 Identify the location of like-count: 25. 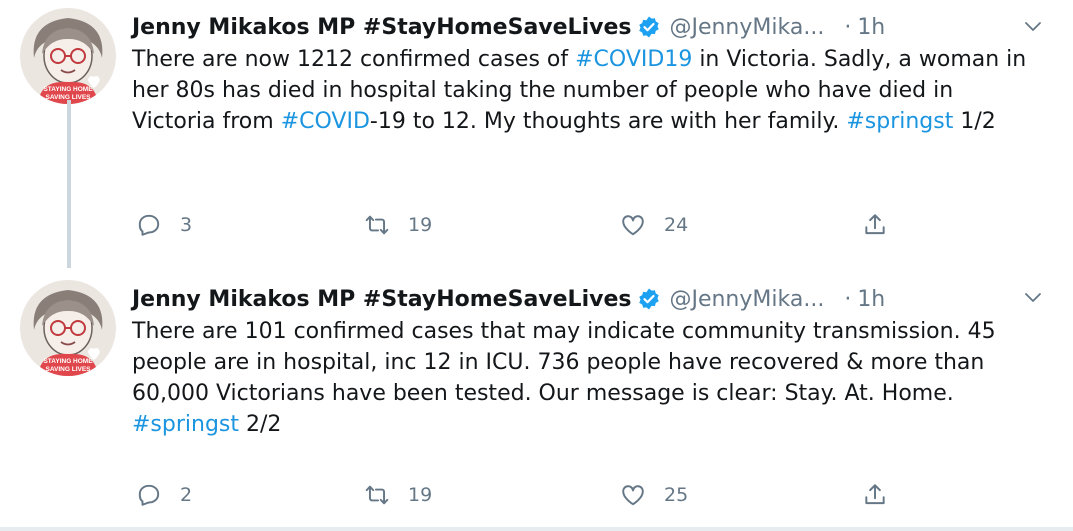
(676, 495).